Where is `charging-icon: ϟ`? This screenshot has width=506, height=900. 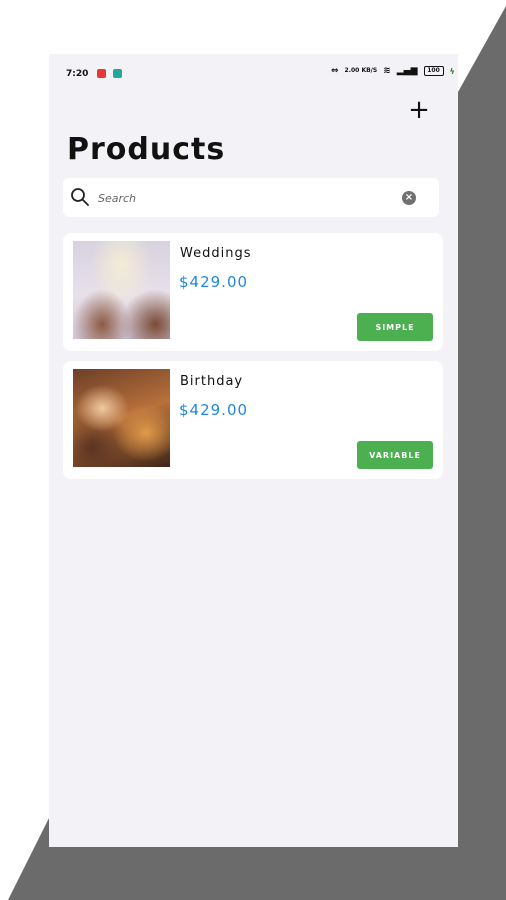
charging-icon: ϟ is located at coordinates (452, 71).